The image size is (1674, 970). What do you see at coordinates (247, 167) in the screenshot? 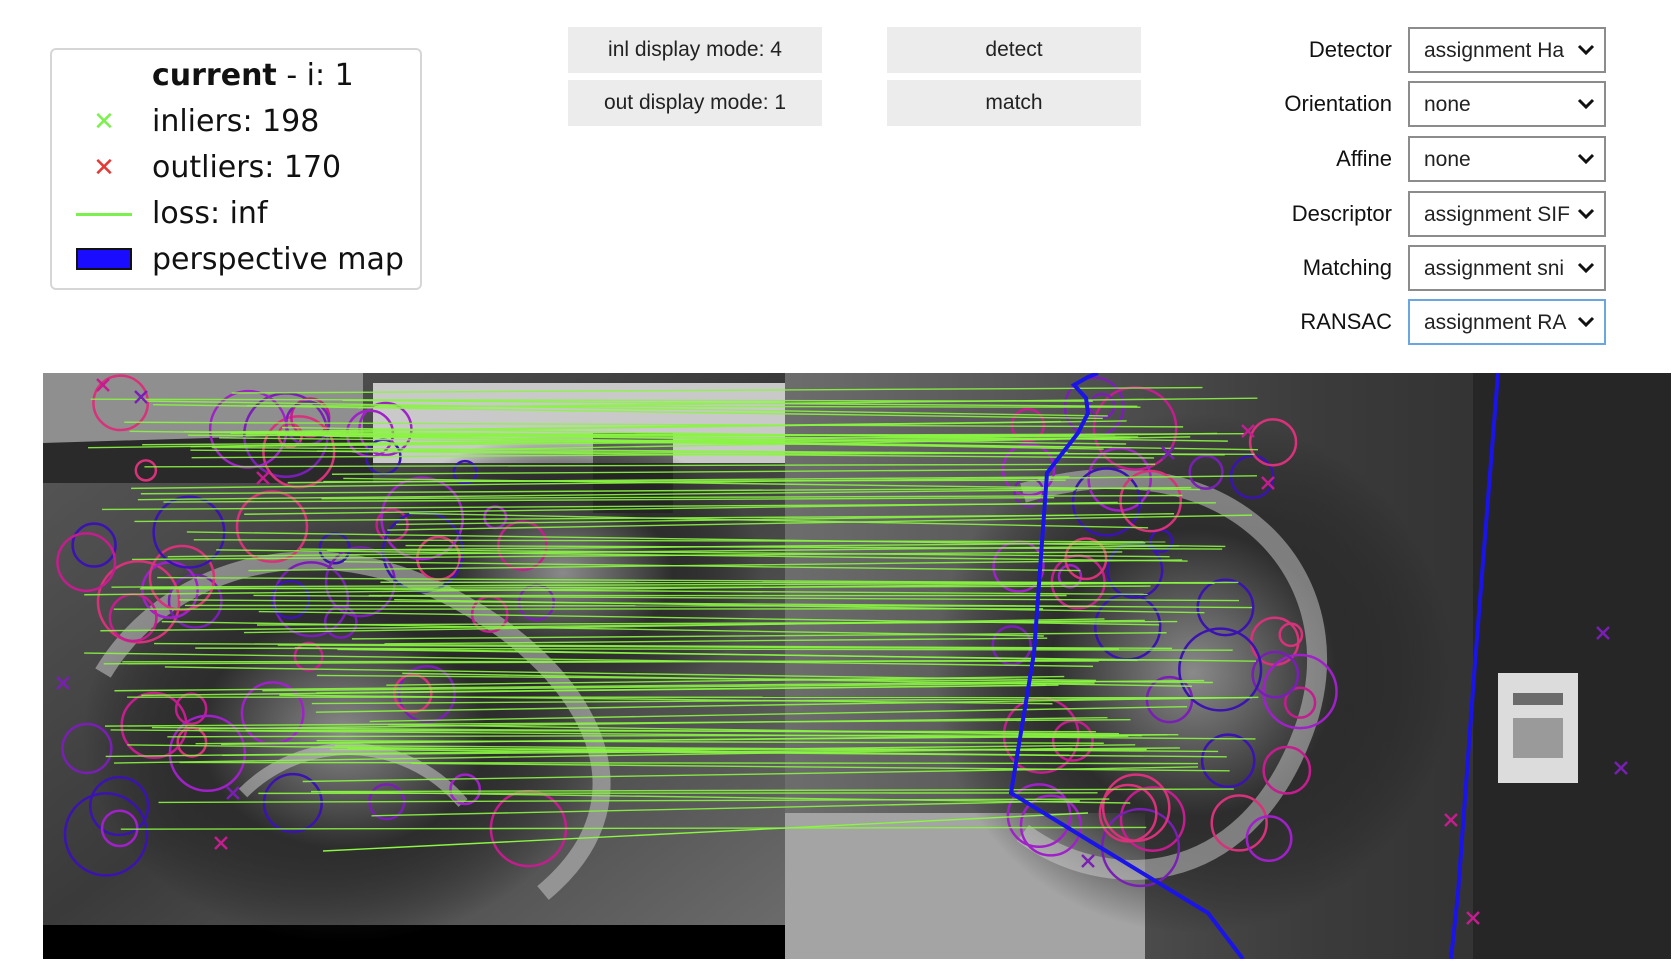
I see `legend-outliers-label: outliers: 170` at bounding box center [247, 167].